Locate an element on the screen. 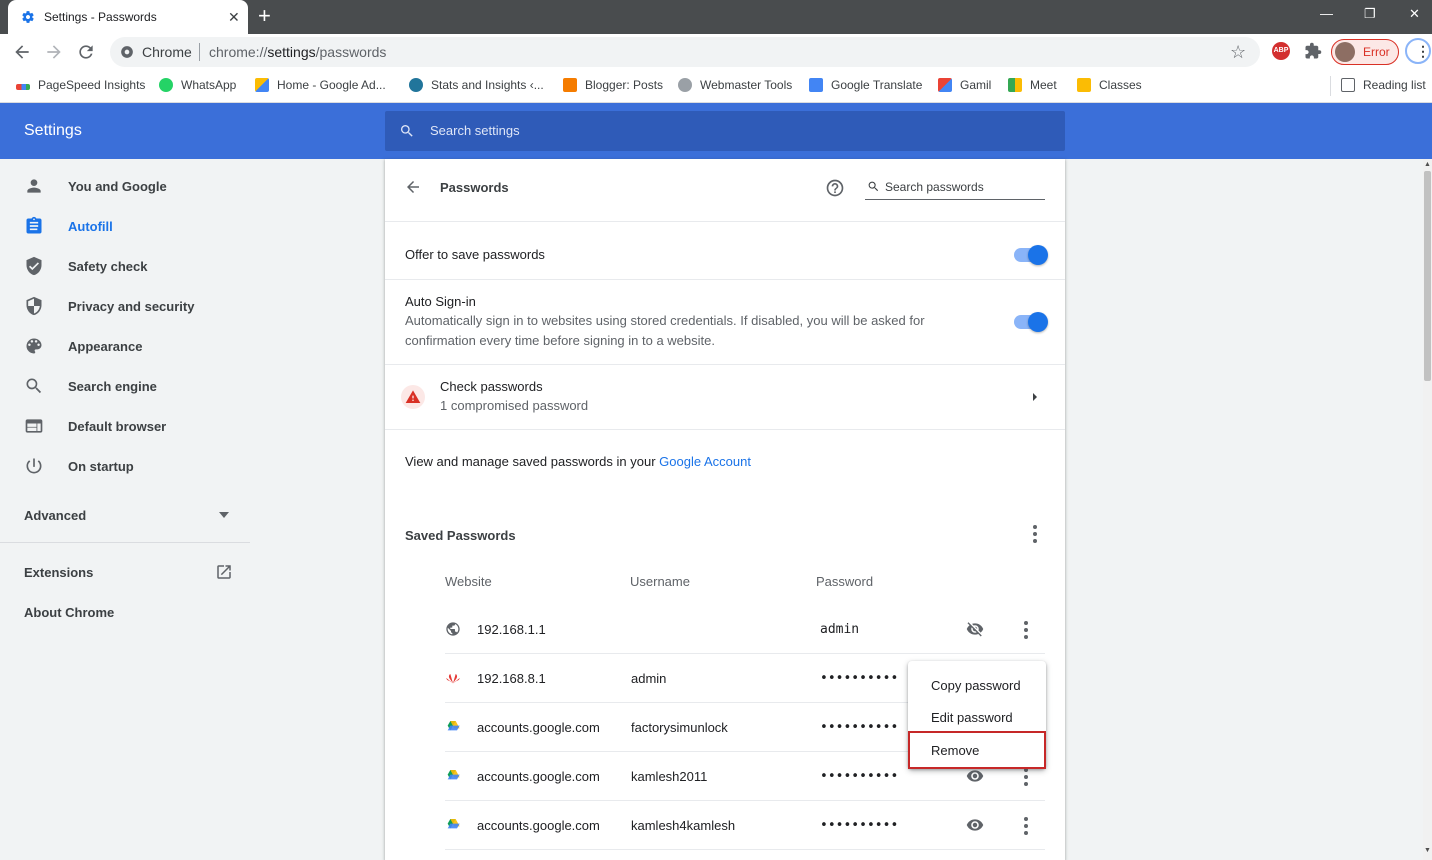  bookmark-gmail: Gamil is located at coordinates (964, 85).